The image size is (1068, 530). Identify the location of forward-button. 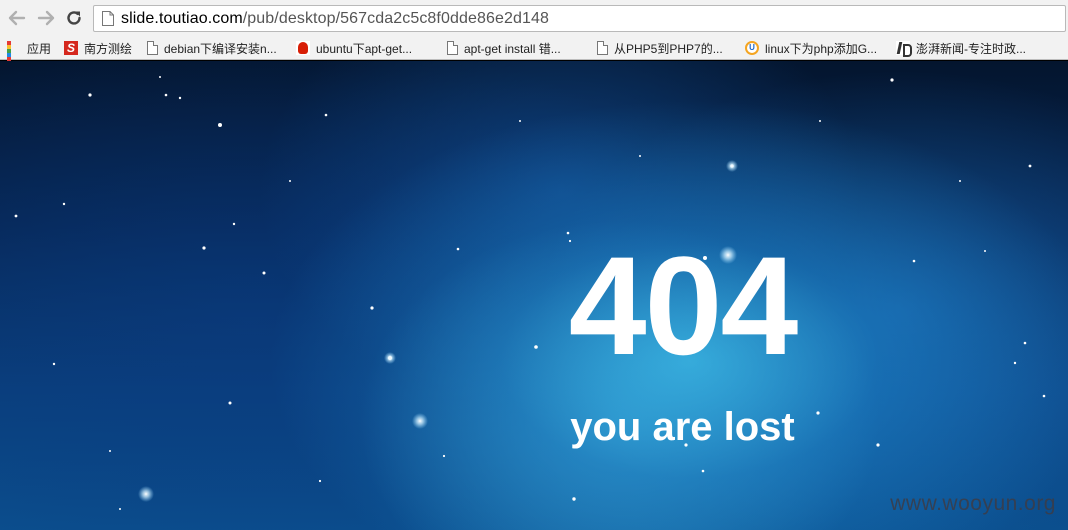
(46, 18).